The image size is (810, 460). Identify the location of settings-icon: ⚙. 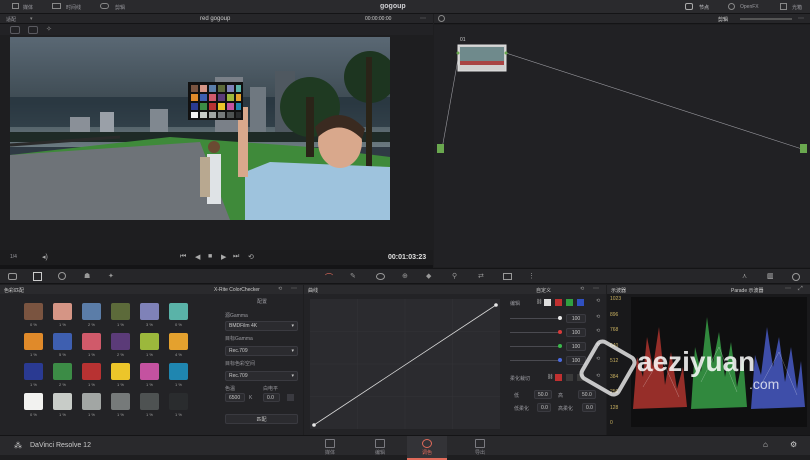
(793, 444).